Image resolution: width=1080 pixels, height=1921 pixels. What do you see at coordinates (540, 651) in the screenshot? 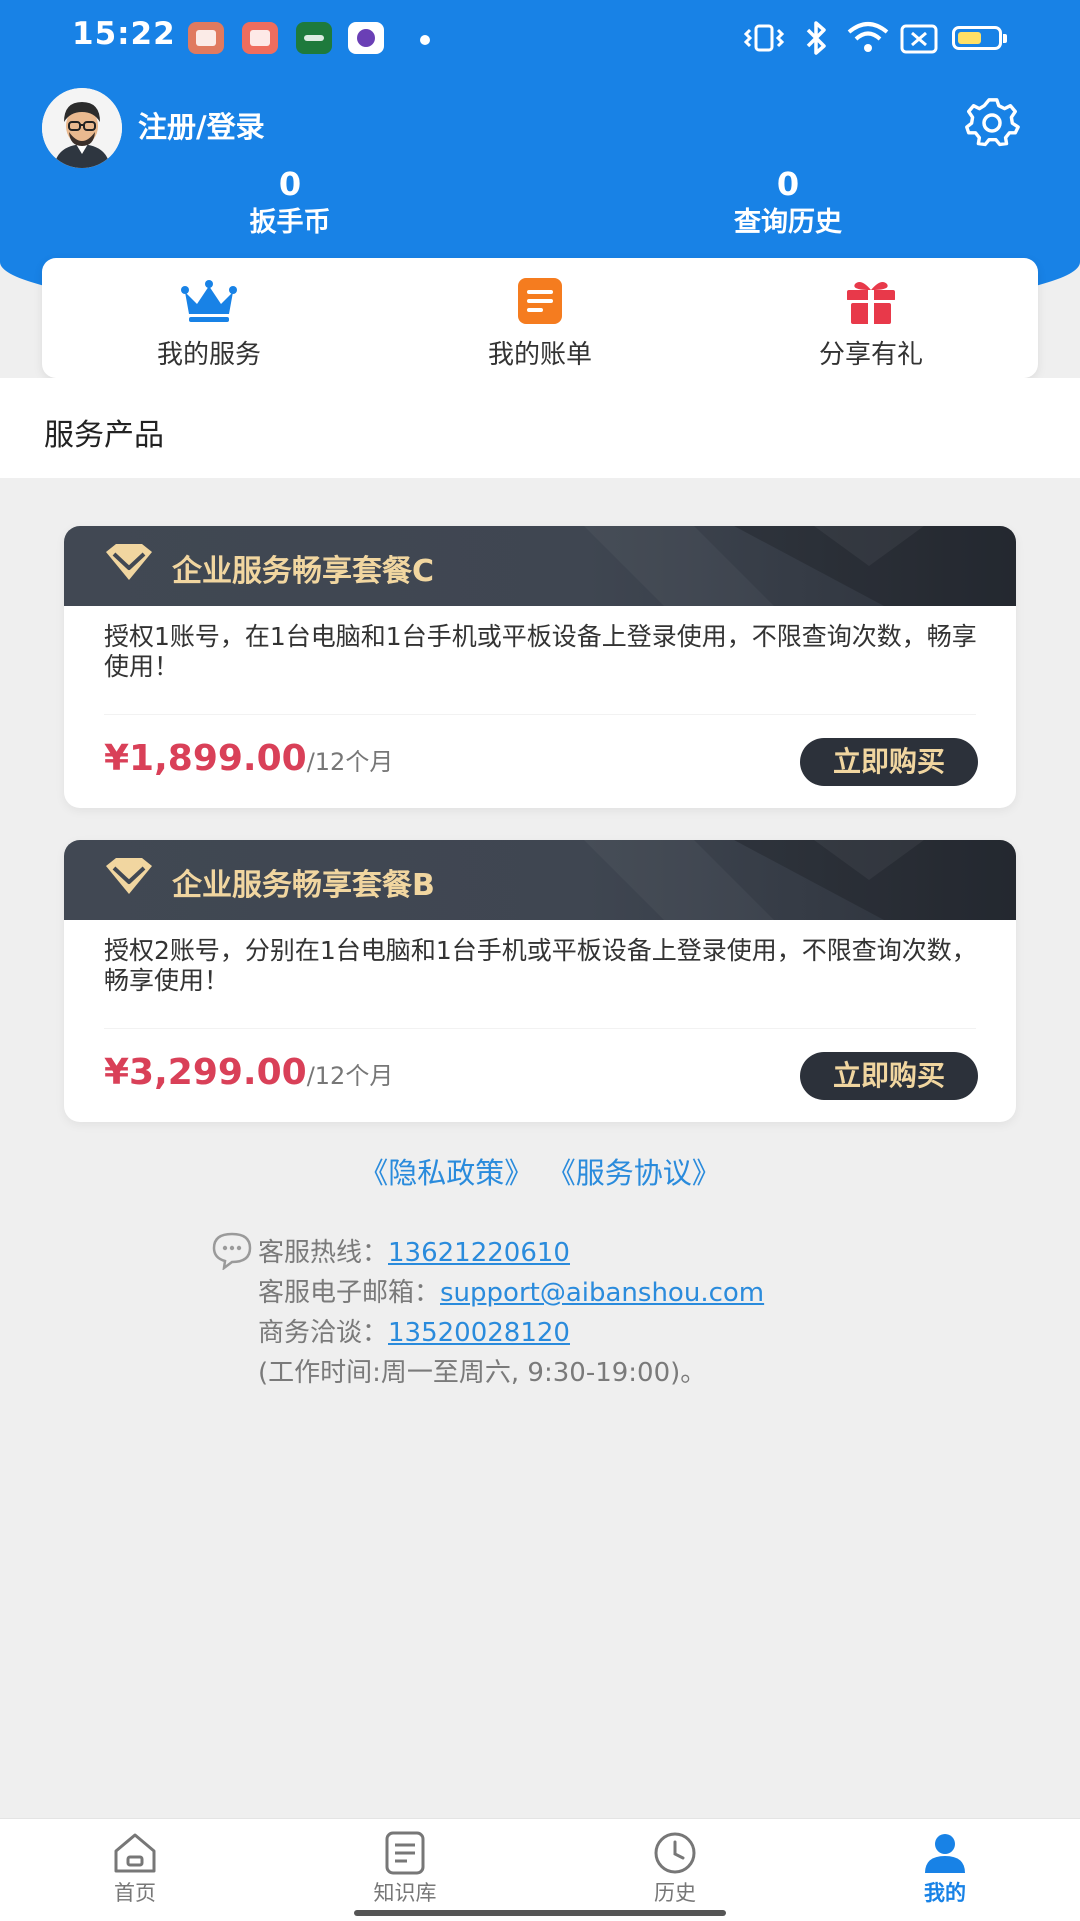
I see `product-description: 授权1账号，在1台电脑和1台手机或平板设备上登录使用，不限查询次数，畅享使用！` at bounding box center [540, 651].